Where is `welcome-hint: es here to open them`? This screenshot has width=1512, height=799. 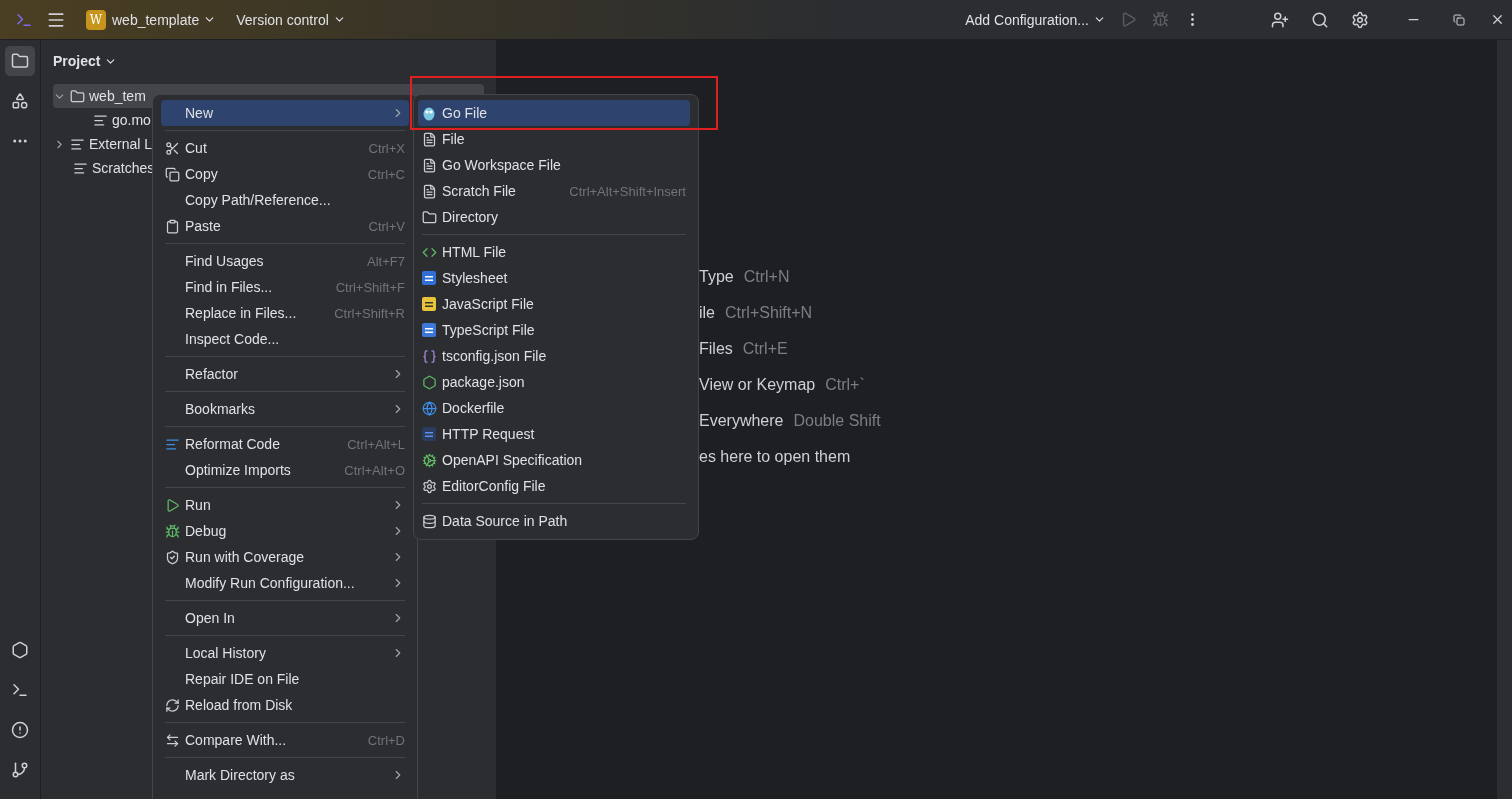 welcome-hint: es here to open them is located at coordinates (775, 457).